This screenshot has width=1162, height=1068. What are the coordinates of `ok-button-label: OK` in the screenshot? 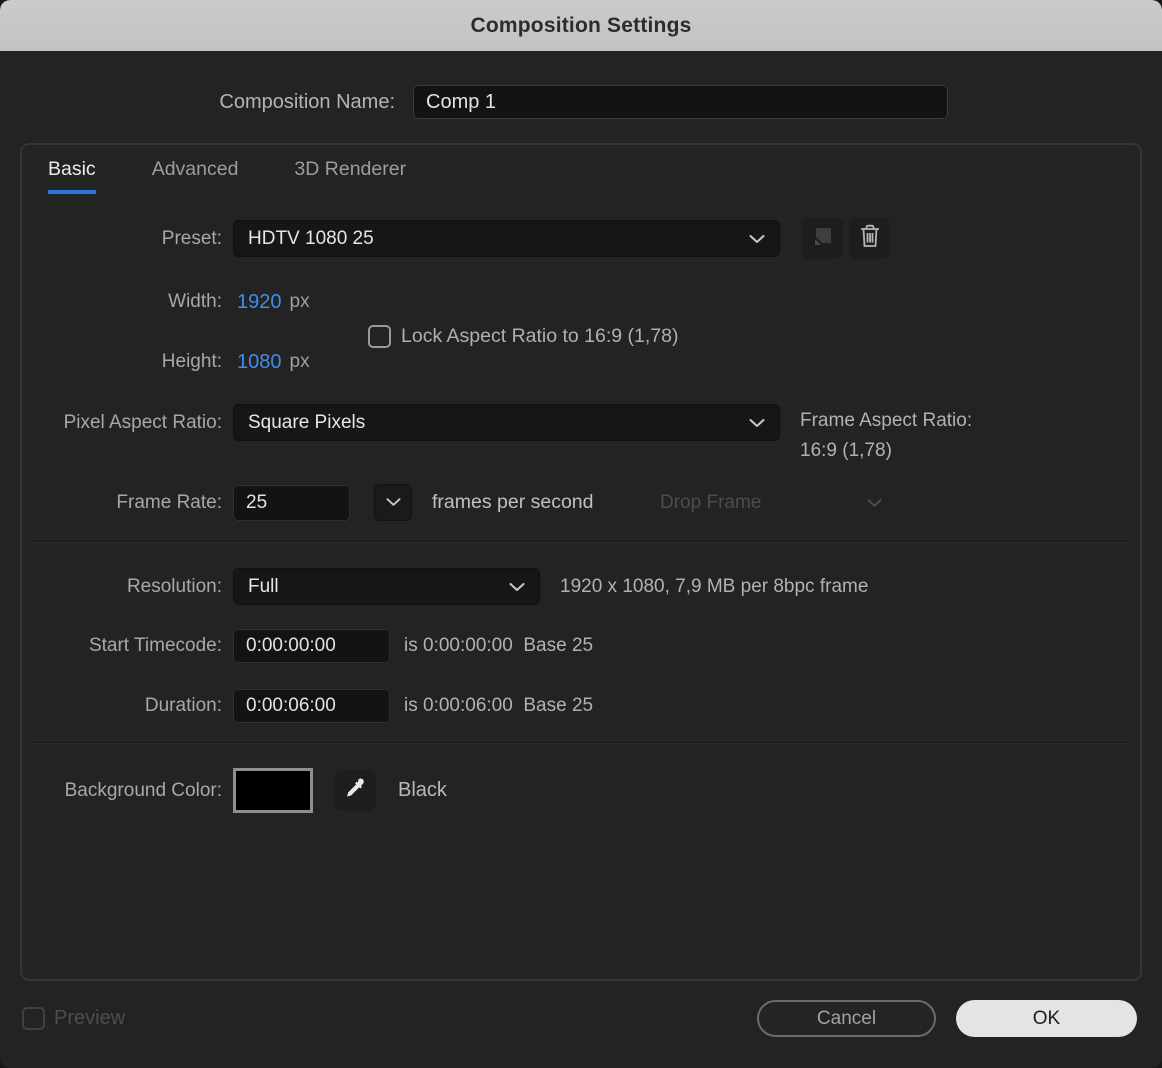 It's located at (1046, 1018).